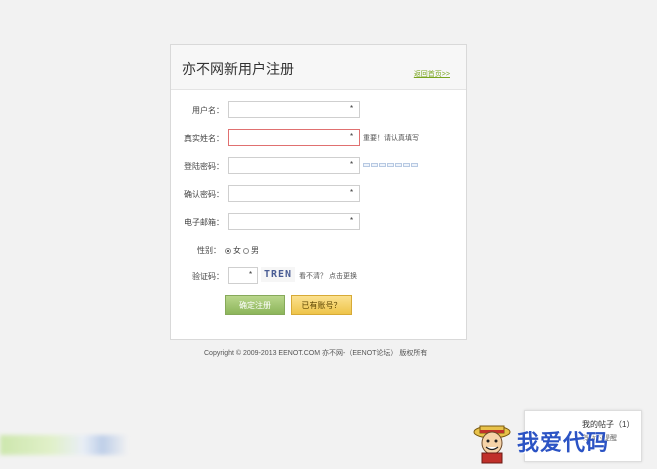 Image resolution: width=657 pixels, height=469 pixels. Describe the element at coordinates (242, 250) in the screenshot. I see `gender-options: 女 男` at that location.